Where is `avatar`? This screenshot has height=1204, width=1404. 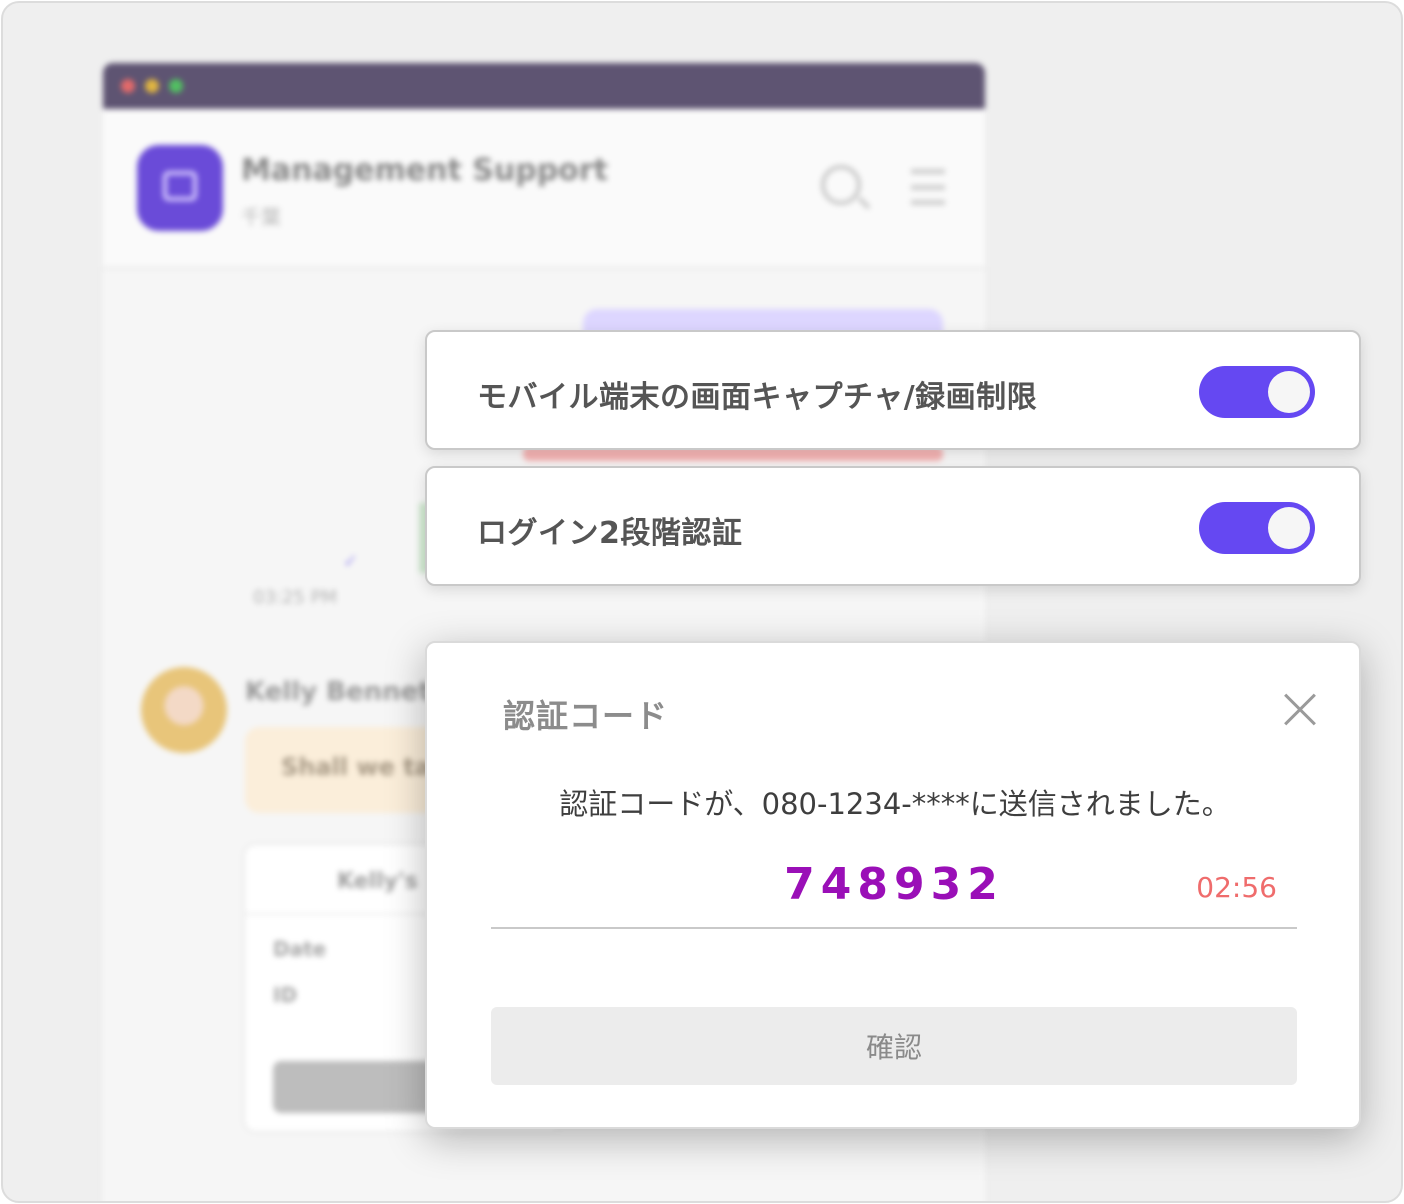 avatar is located at coordinates (184, 710).